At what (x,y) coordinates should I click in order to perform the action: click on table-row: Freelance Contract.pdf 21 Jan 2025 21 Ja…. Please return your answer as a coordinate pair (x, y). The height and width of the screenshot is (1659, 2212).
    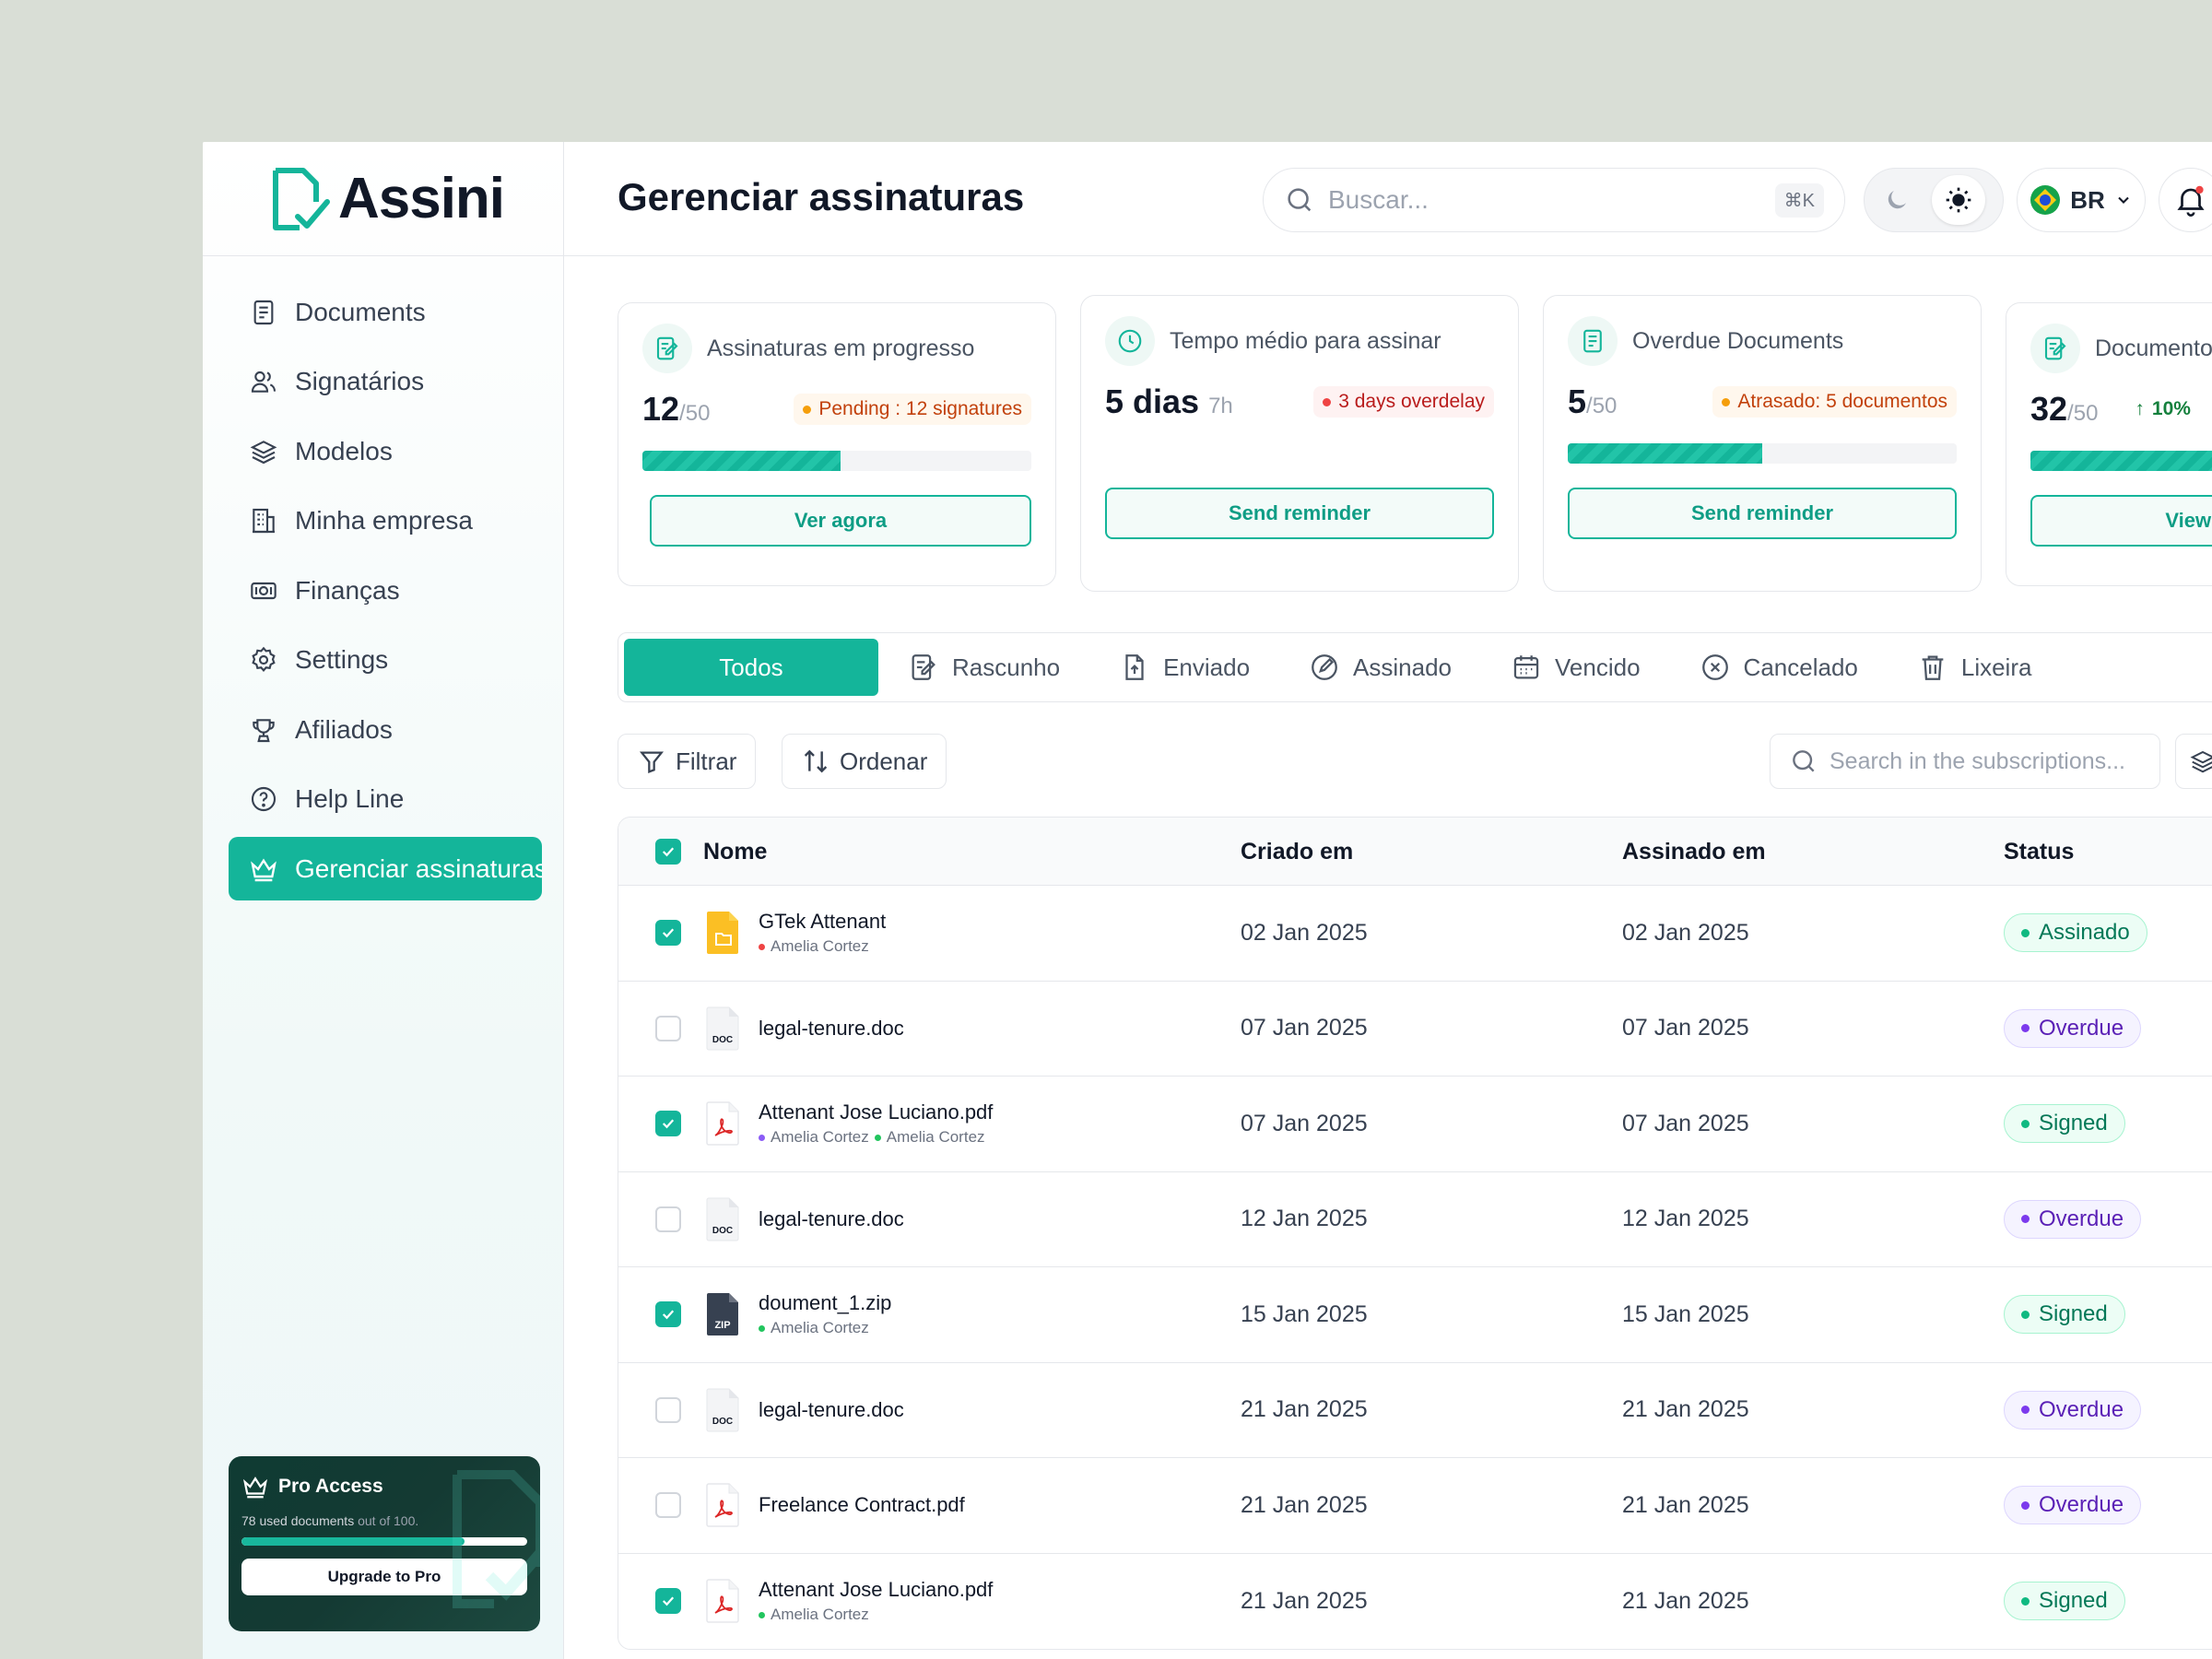
    Looking at the image, I should click on (1415, 1506).